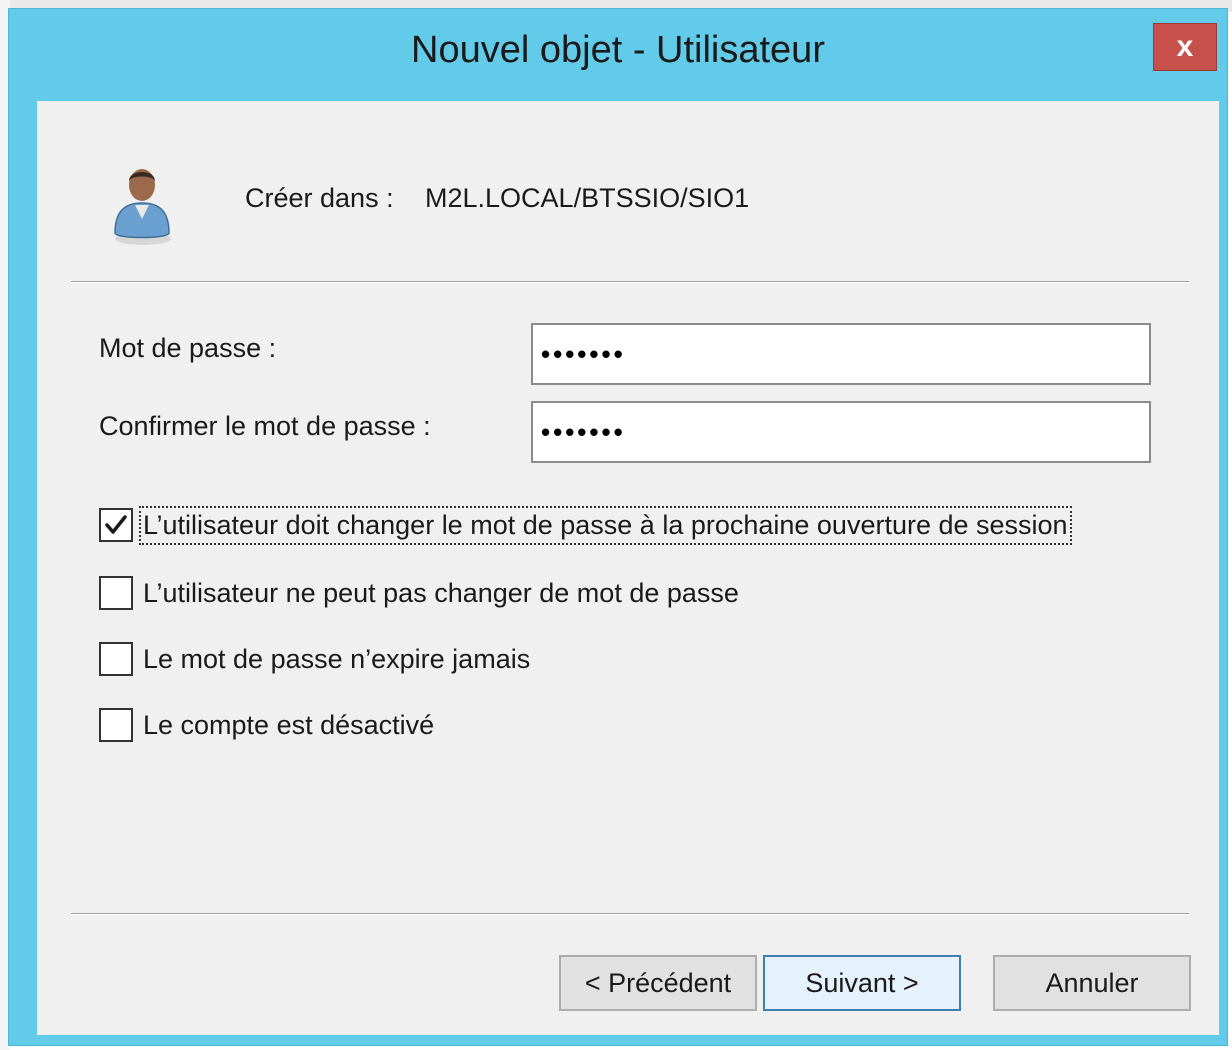 This screenshot has height=1050, width=1232. What do you see at coordinates (862, 983) in the screenshot?
I see `next-button: Suivant >` at bounding box center [862, 983].